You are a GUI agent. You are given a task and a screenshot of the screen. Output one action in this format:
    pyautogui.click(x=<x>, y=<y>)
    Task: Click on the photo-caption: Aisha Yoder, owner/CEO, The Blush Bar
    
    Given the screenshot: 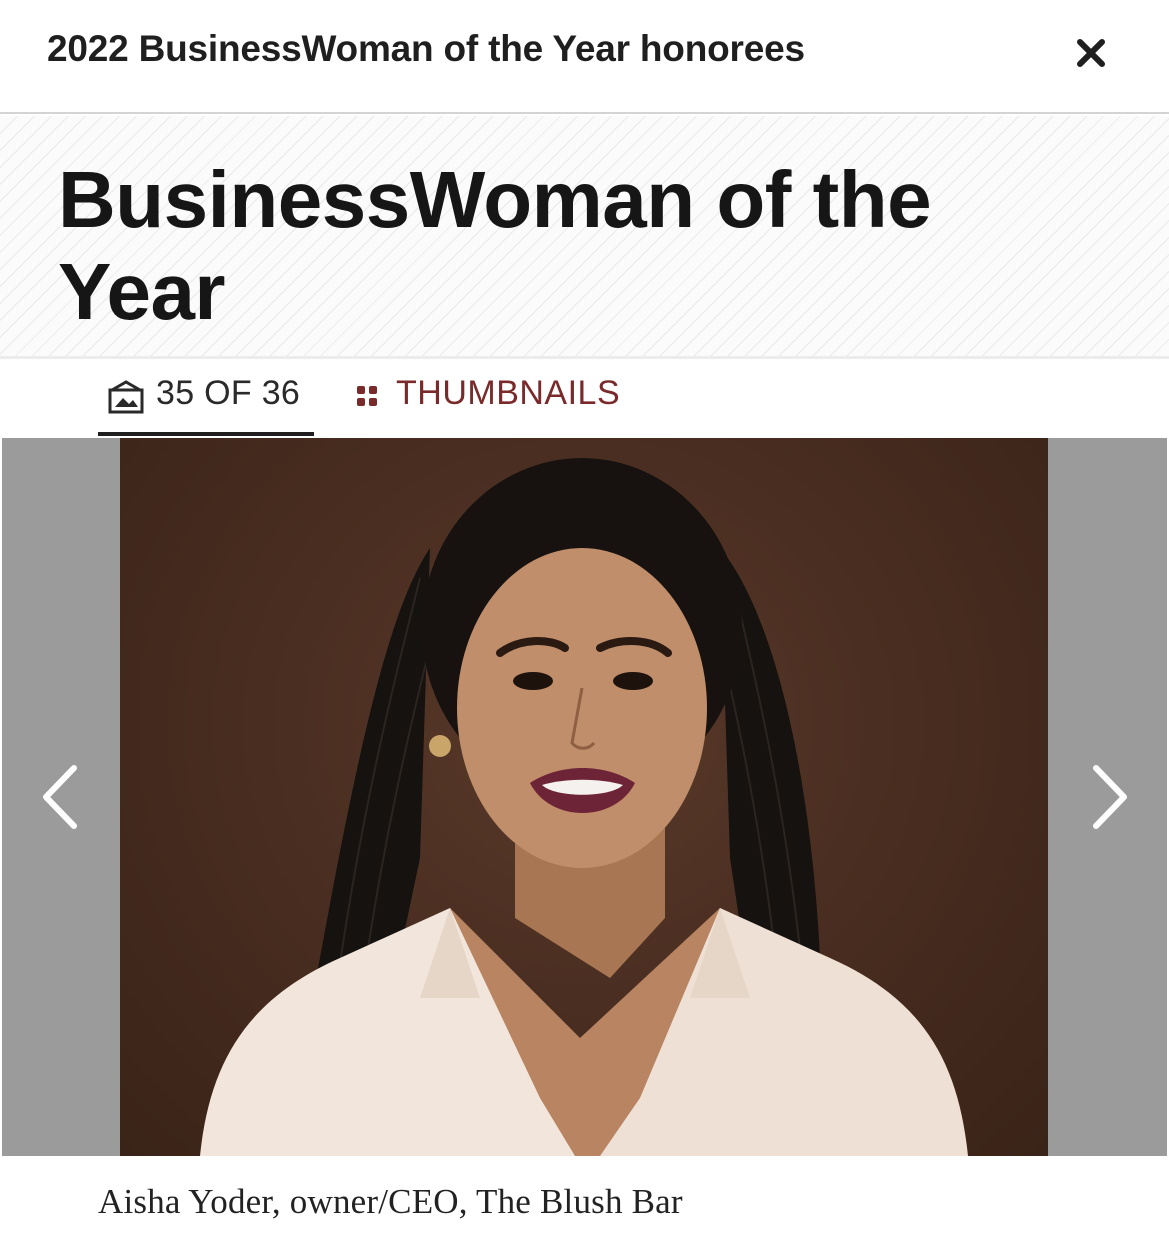 What is the action you would take?
    pyautogui.click(x=390, y=1201)
    